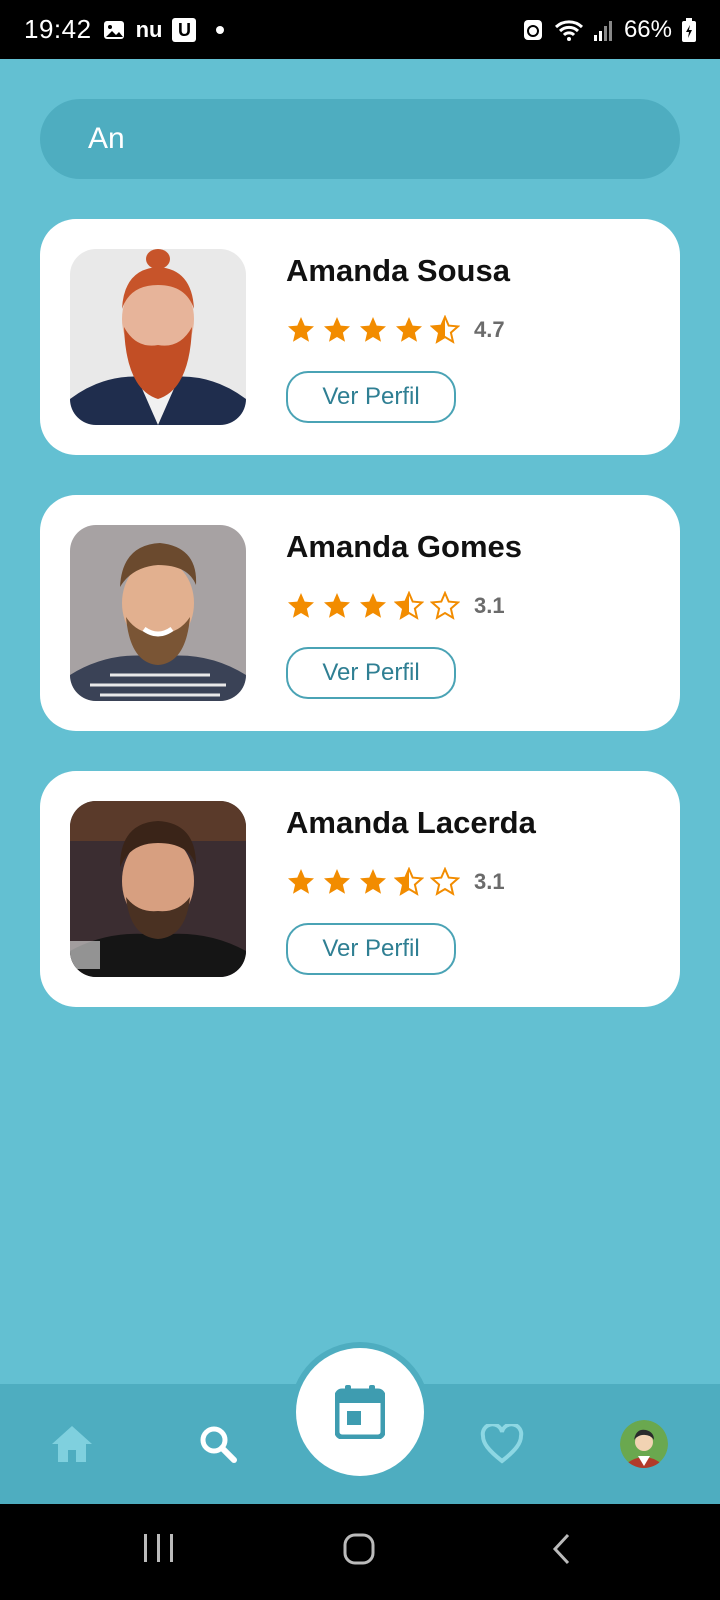 This screenshot has width=720, height=1600. I want to click on nav-search, so click(218, 1444).